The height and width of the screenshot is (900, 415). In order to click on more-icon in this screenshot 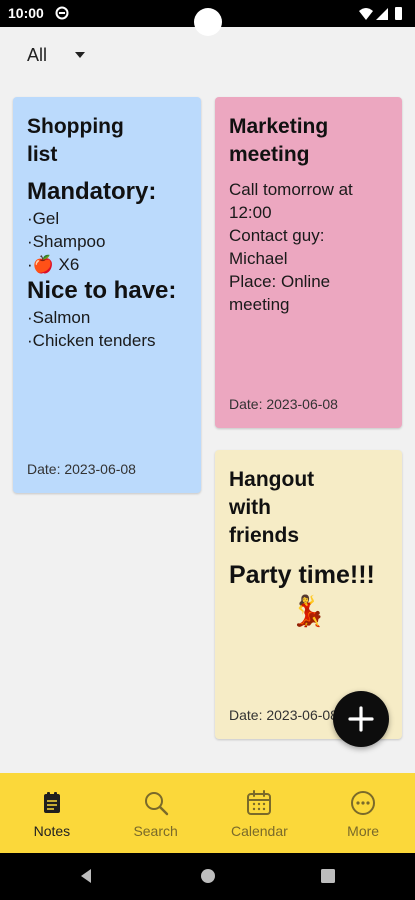, I will do `click(363, 803)`.